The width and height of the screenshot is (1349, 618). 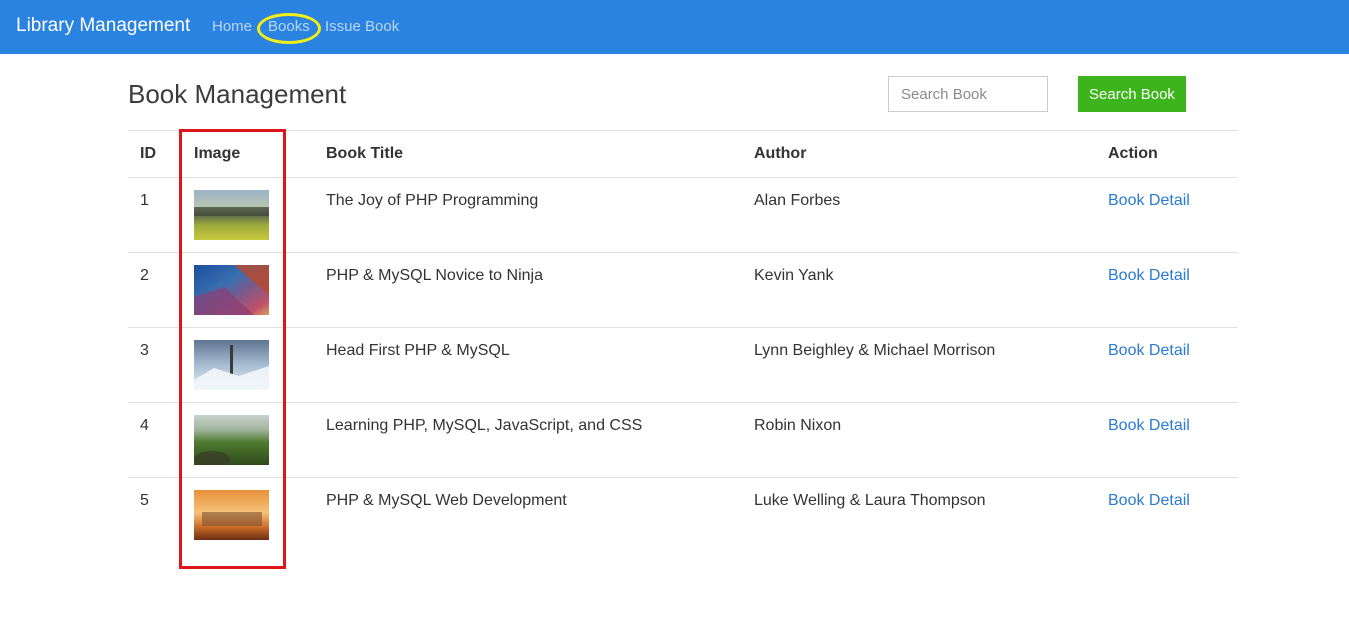 What do you see at coordinates (103, 26) in the screenshot?
I see `navbar-brand: Library Management` at bounding box center [103, 26].